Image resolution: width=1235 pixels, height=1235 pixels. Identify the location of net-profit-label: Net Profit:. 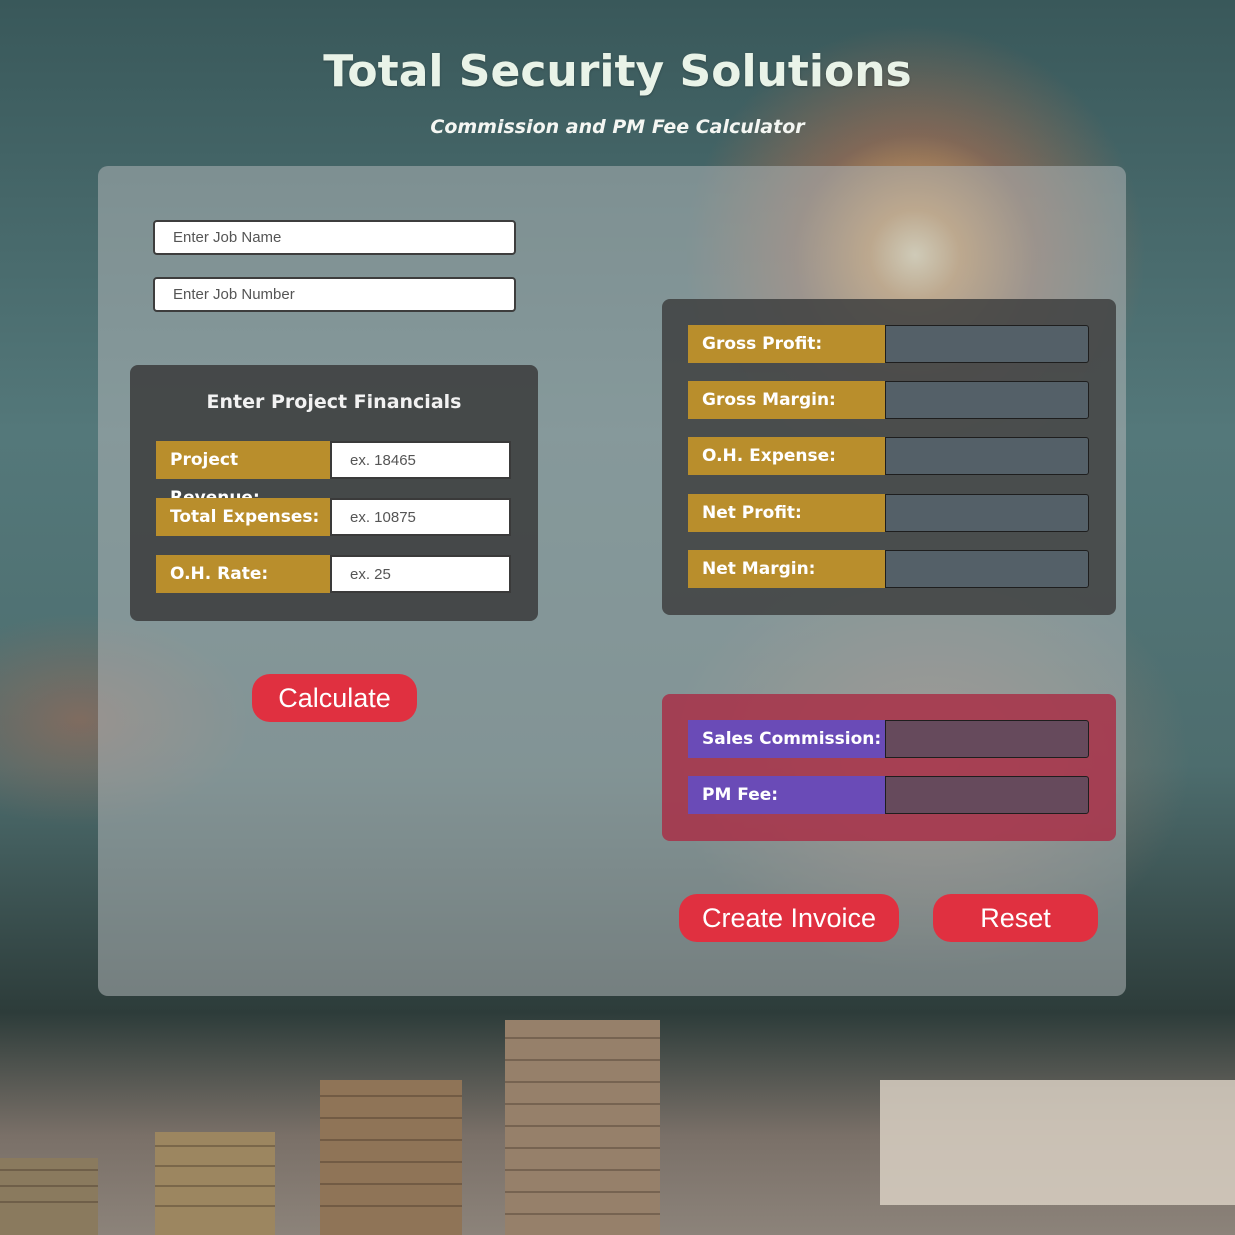
(786, 513).